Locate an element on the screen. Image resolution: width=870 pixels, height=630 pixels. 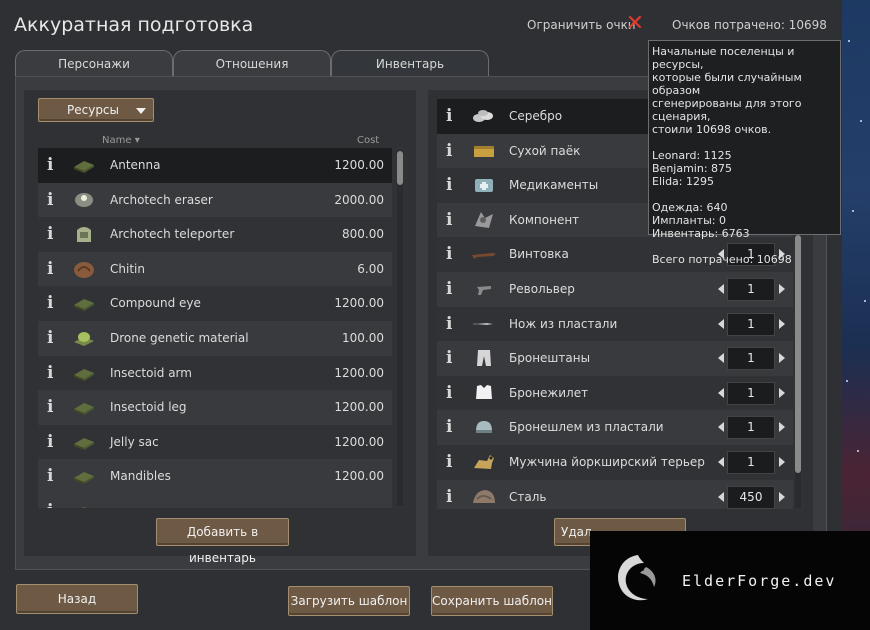
medicine-icon is located at coordinates (484, 185).